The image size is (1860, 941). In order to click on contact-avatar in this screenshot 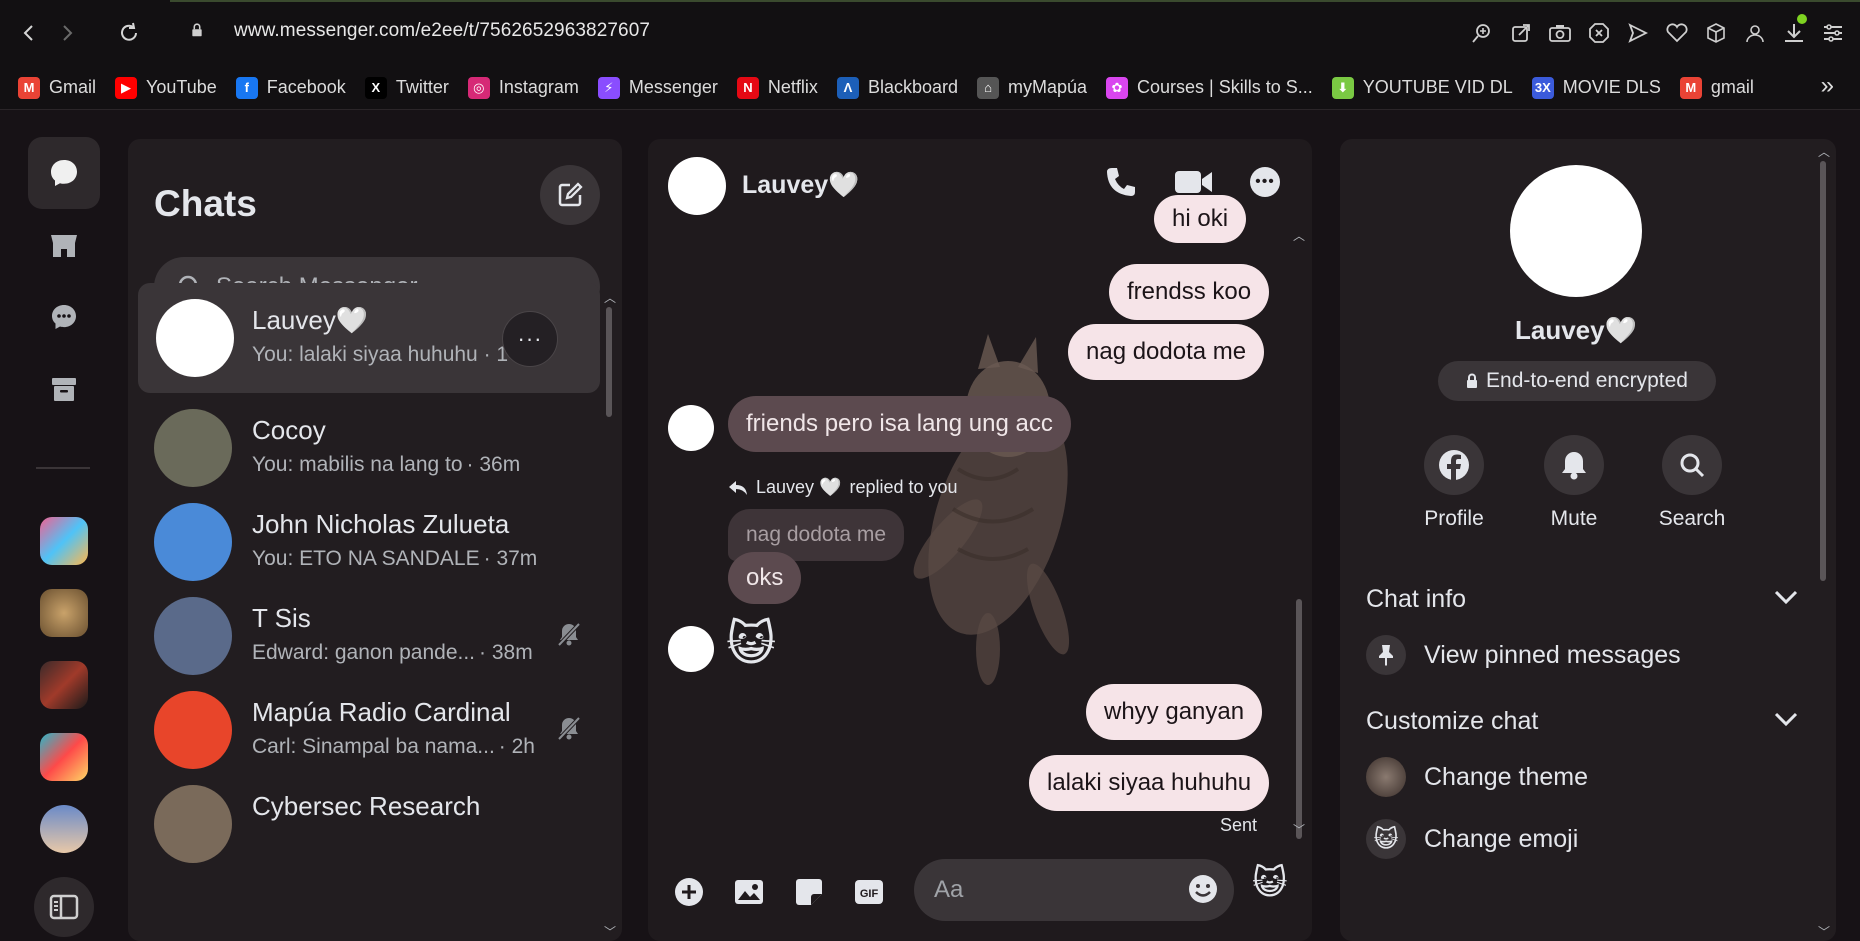, I will do `click(697, 186)`.